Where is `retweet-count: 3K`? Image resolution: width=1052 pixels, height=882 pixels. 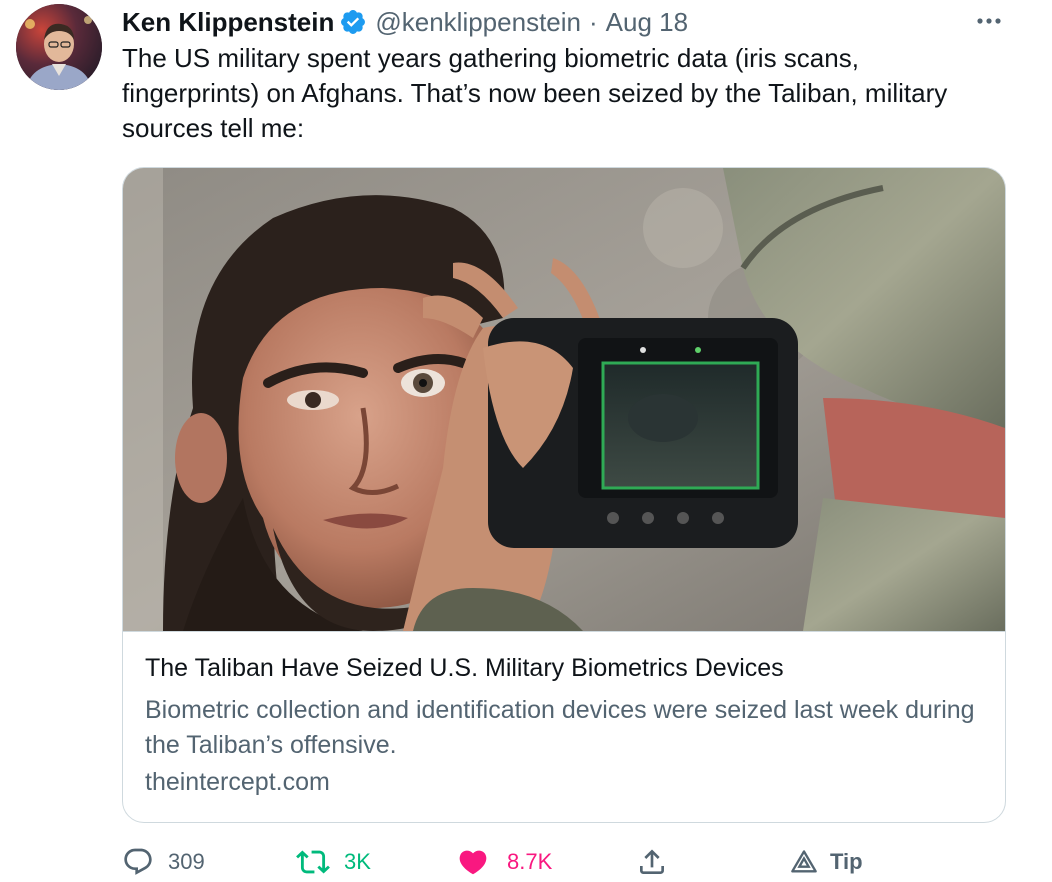 retweet-count: 3K is located at coordinates (357, 861).